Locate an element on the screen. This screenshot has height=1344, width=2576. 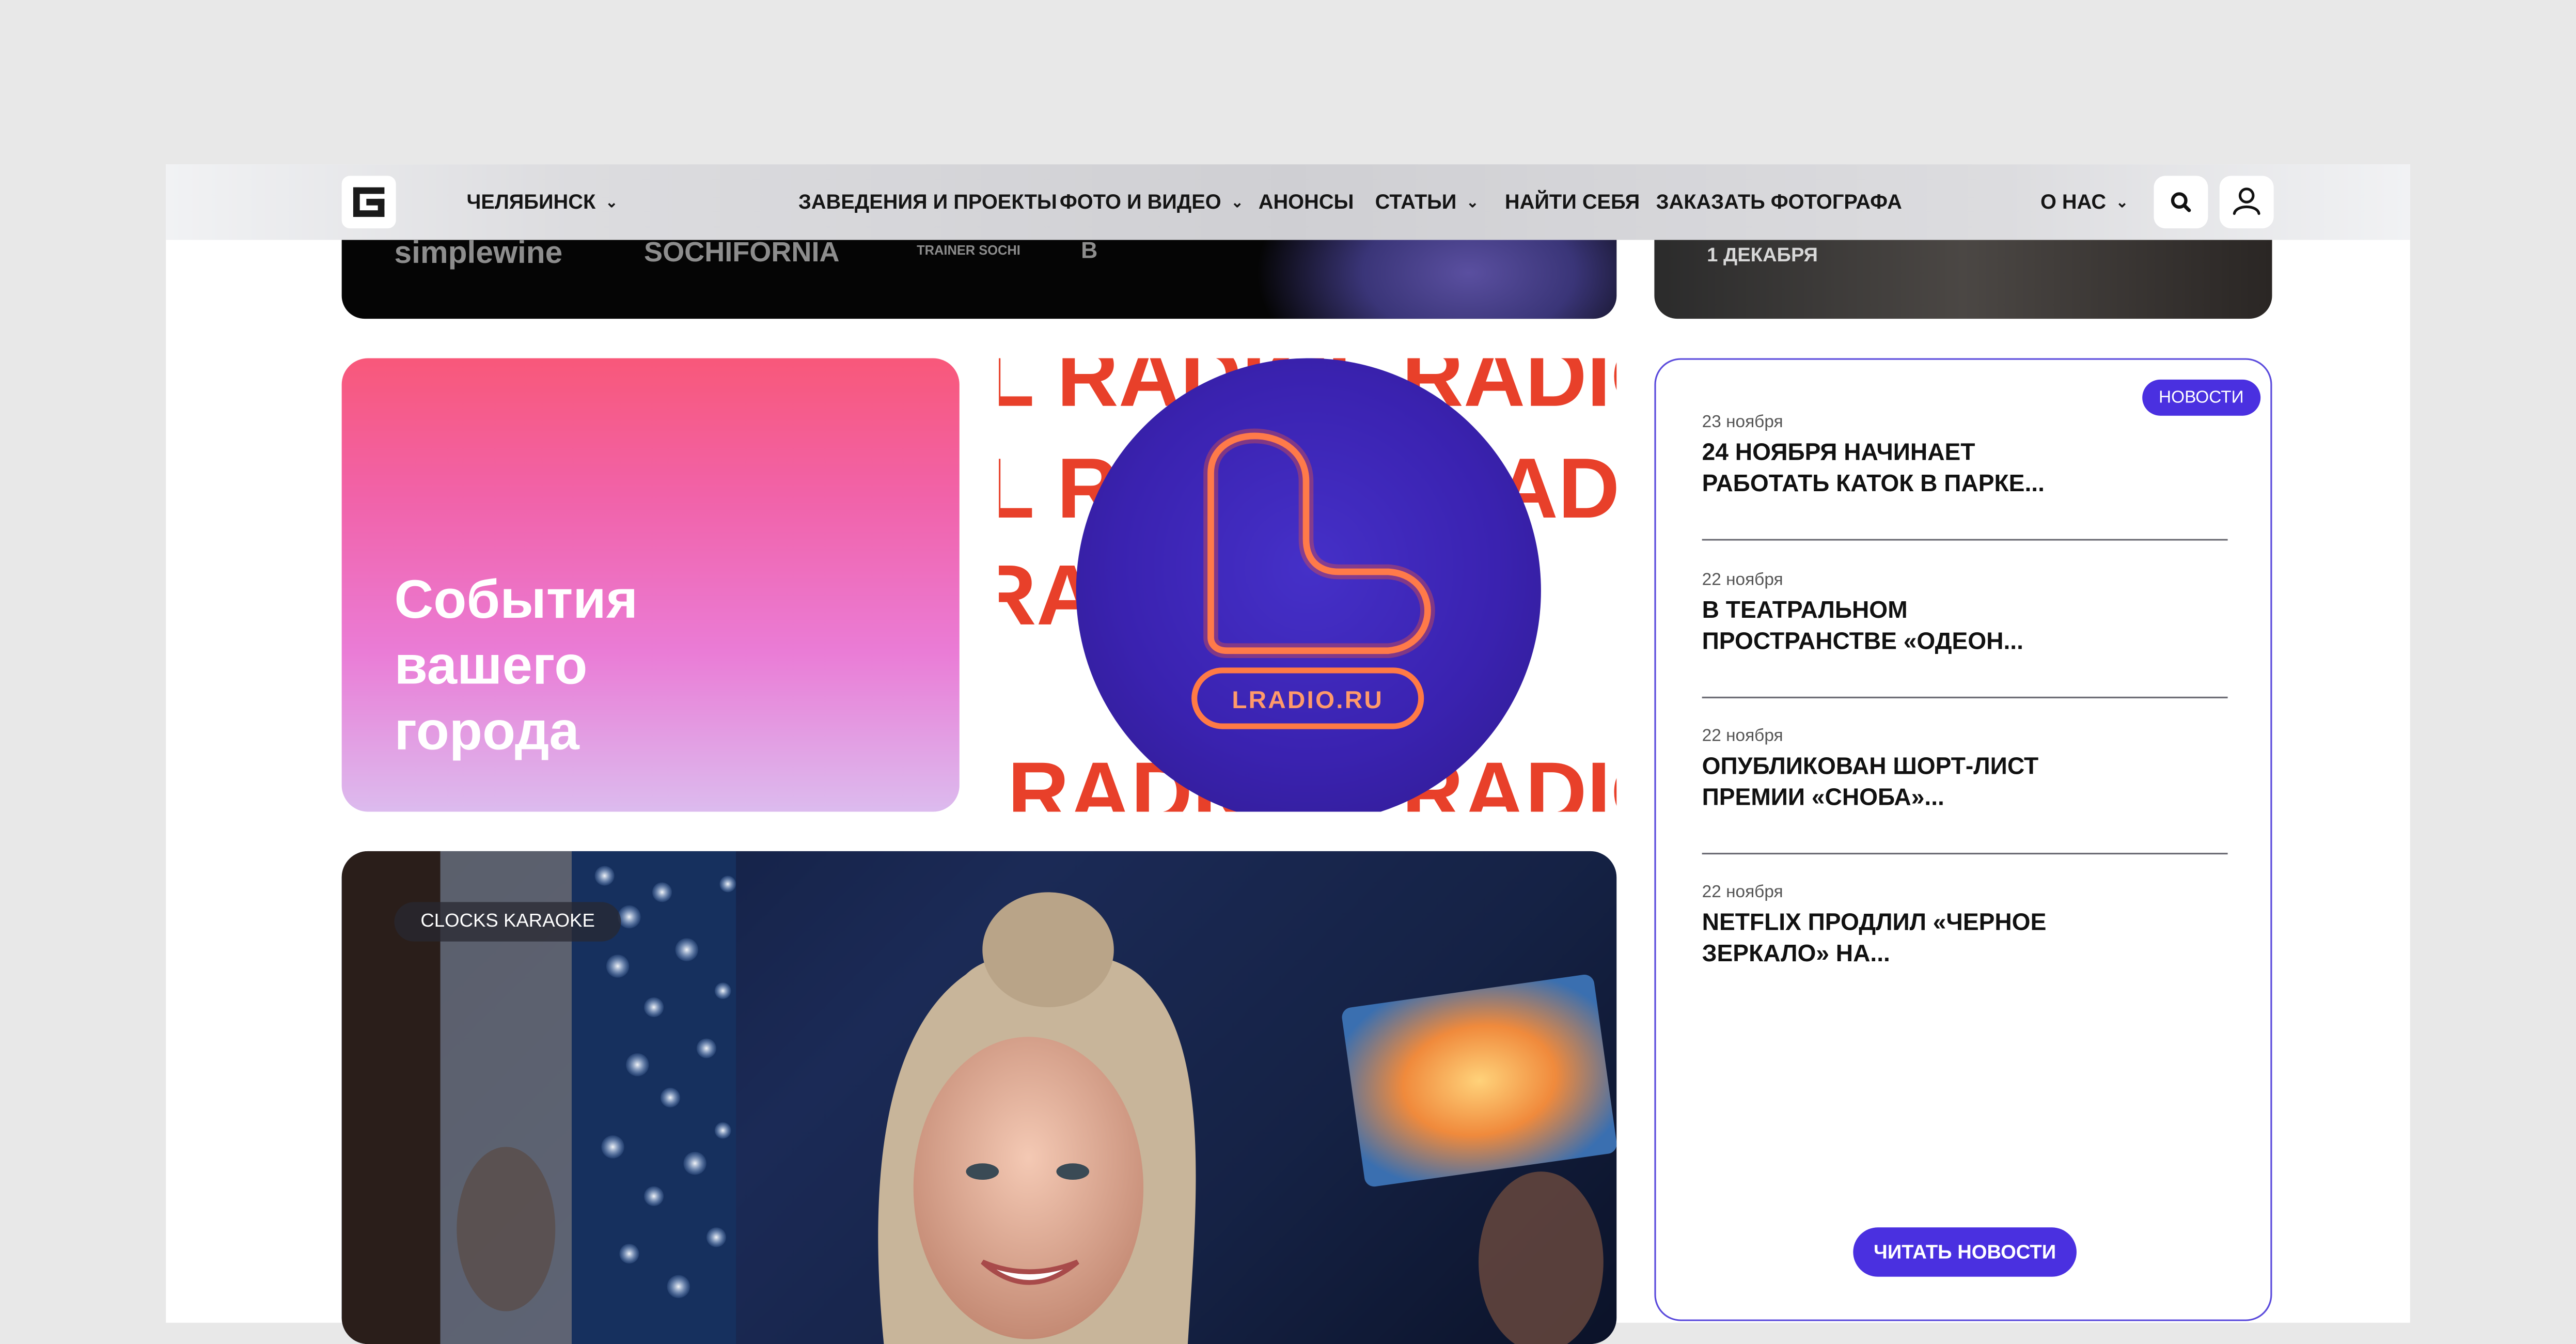
nav-label: О НАС is located at coordinates (2073, 202).